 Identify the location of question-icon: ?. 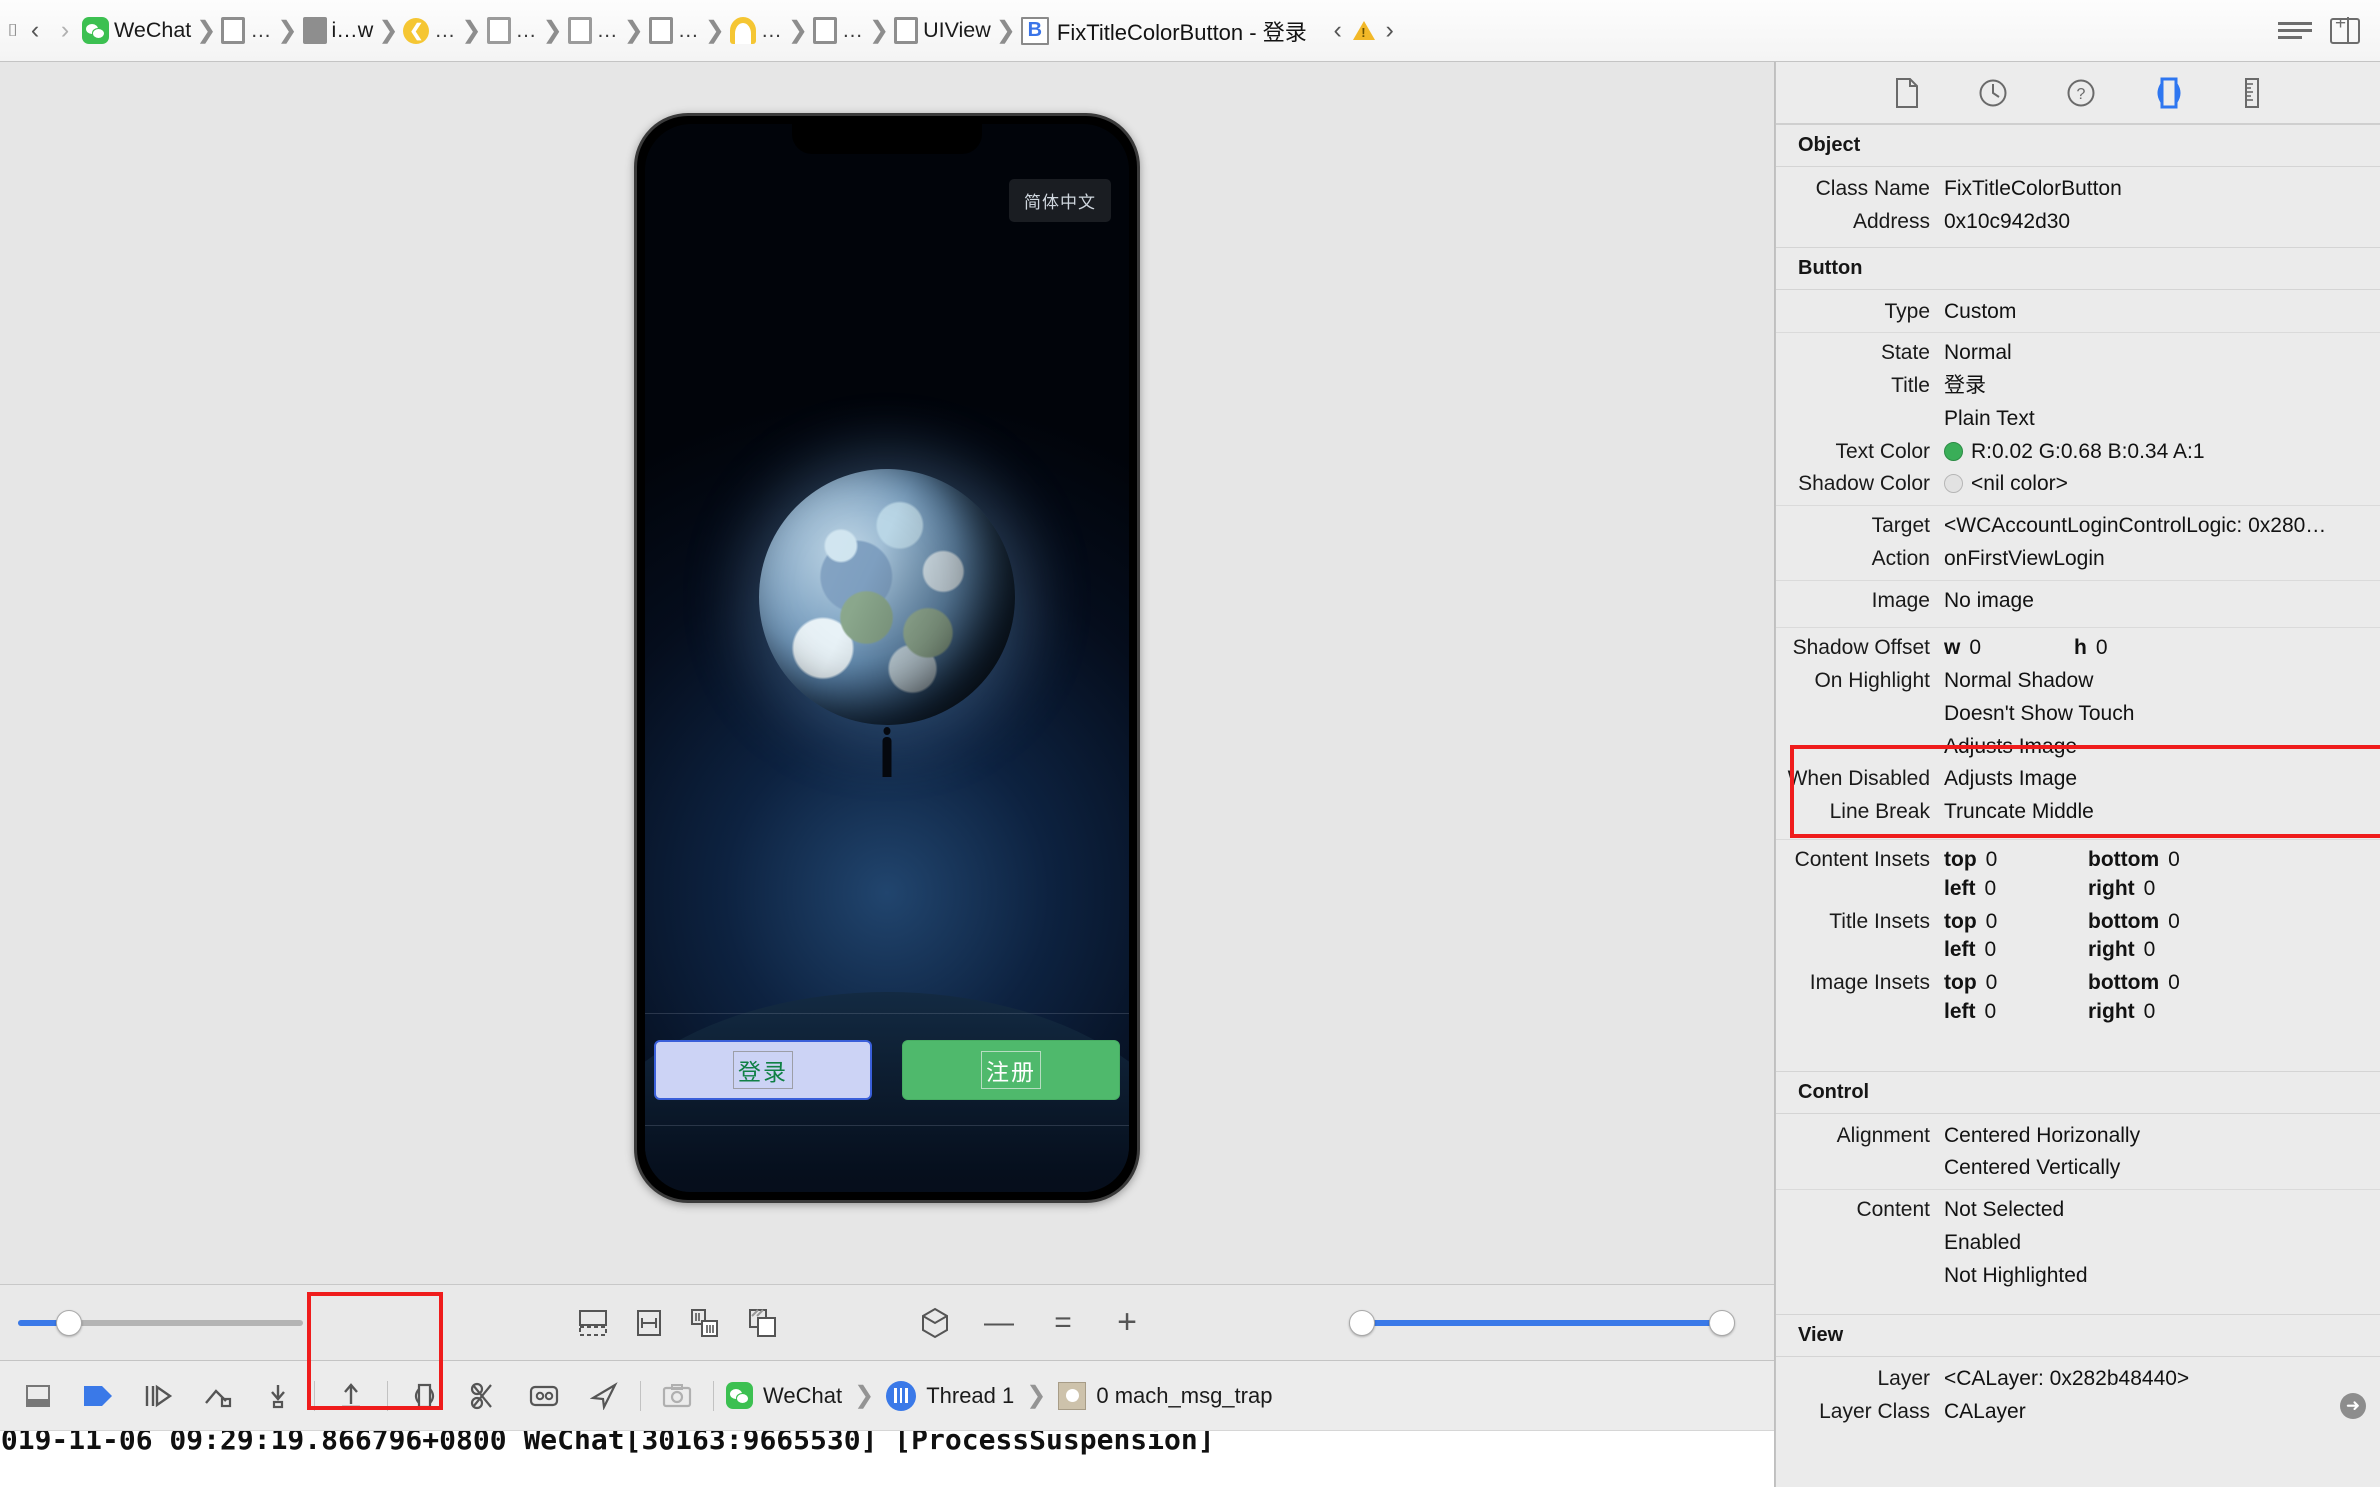
(2081, 93).